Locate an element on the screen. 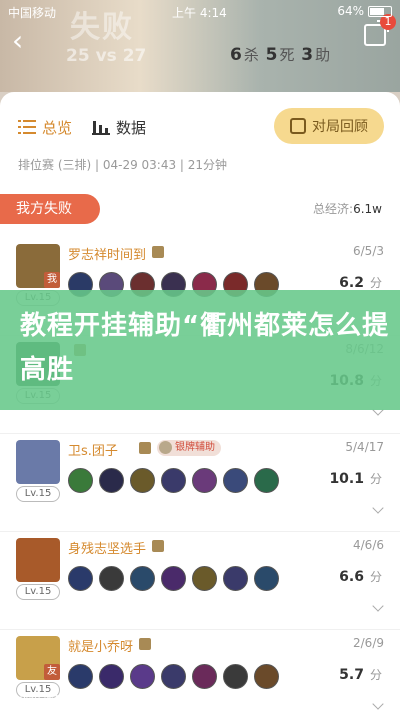 Image resolution: width=400 pixels, height=711 pixels. replay-icon is located at coordinates (298, 126).